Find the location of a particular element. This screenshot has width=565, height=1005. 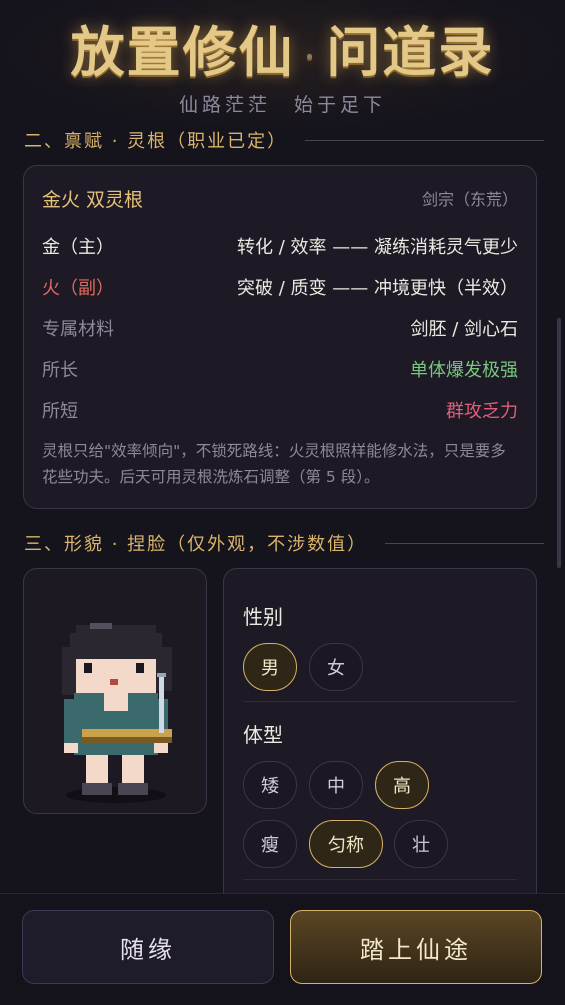

row-label: 火（副） is located at coordinates (78, 288).